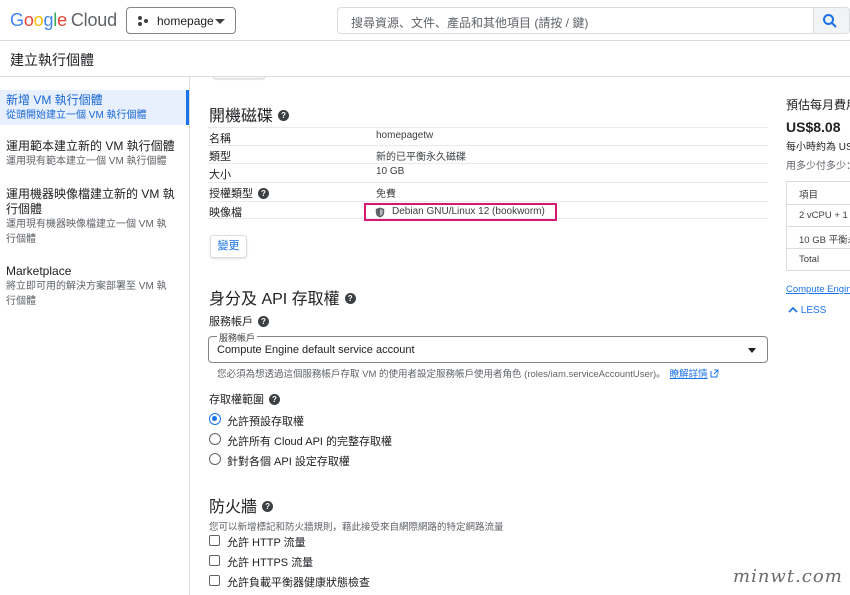 This screenshot has height=595, width=850. Describe the element at coordinates (818, 259) in the screenshot. I see `table-row: Total` at that location.